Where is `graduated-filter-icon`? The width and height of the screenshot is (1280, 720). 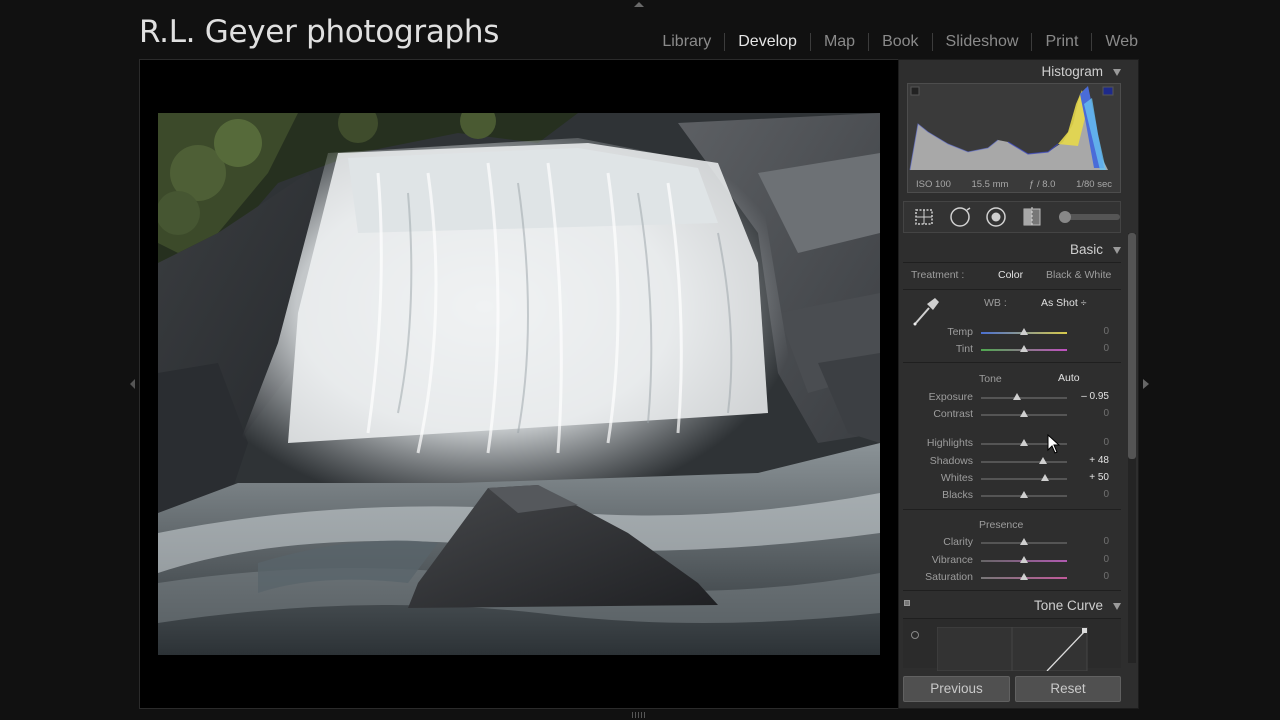
graduated-filter-icon is located at coordinates (1032, 217).